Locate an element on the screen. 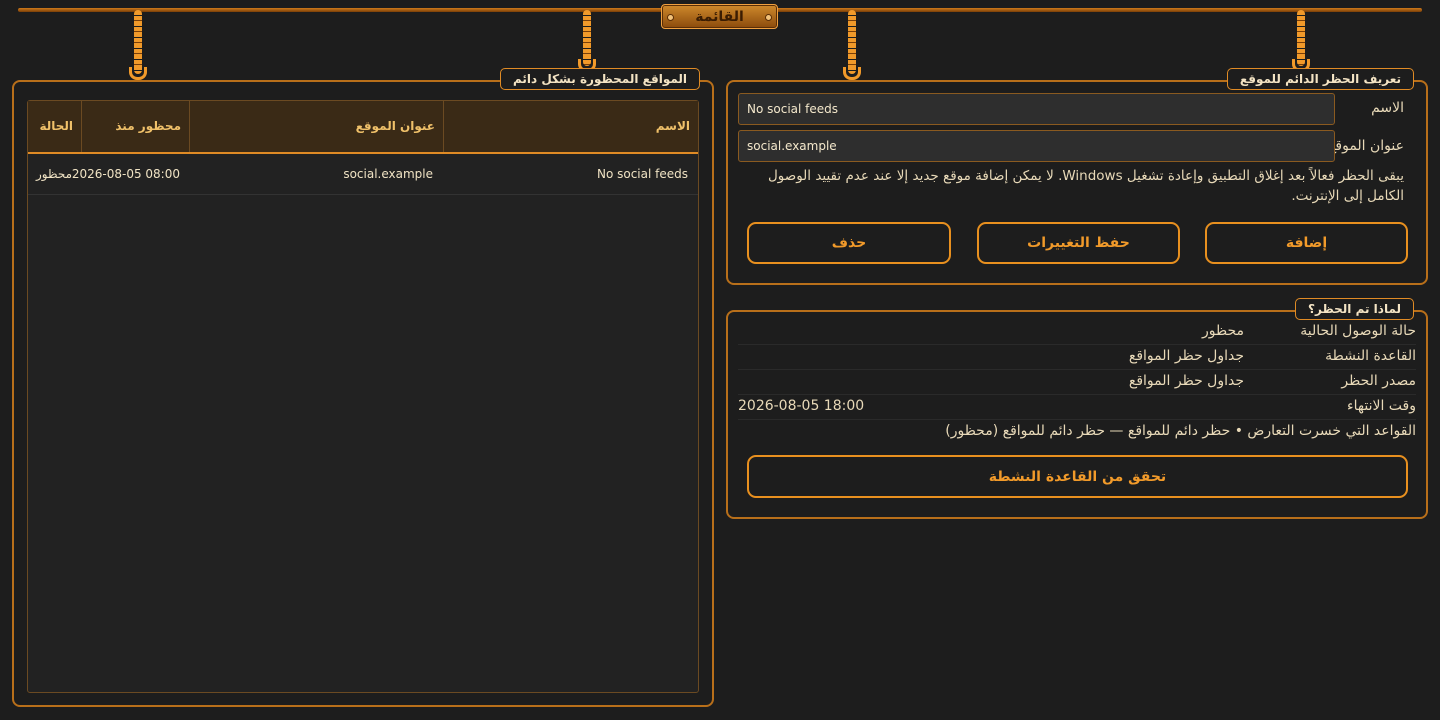 This screenshot has height=720, width=1440. access-status-value: محظور is located at coordinates (1222, 331).